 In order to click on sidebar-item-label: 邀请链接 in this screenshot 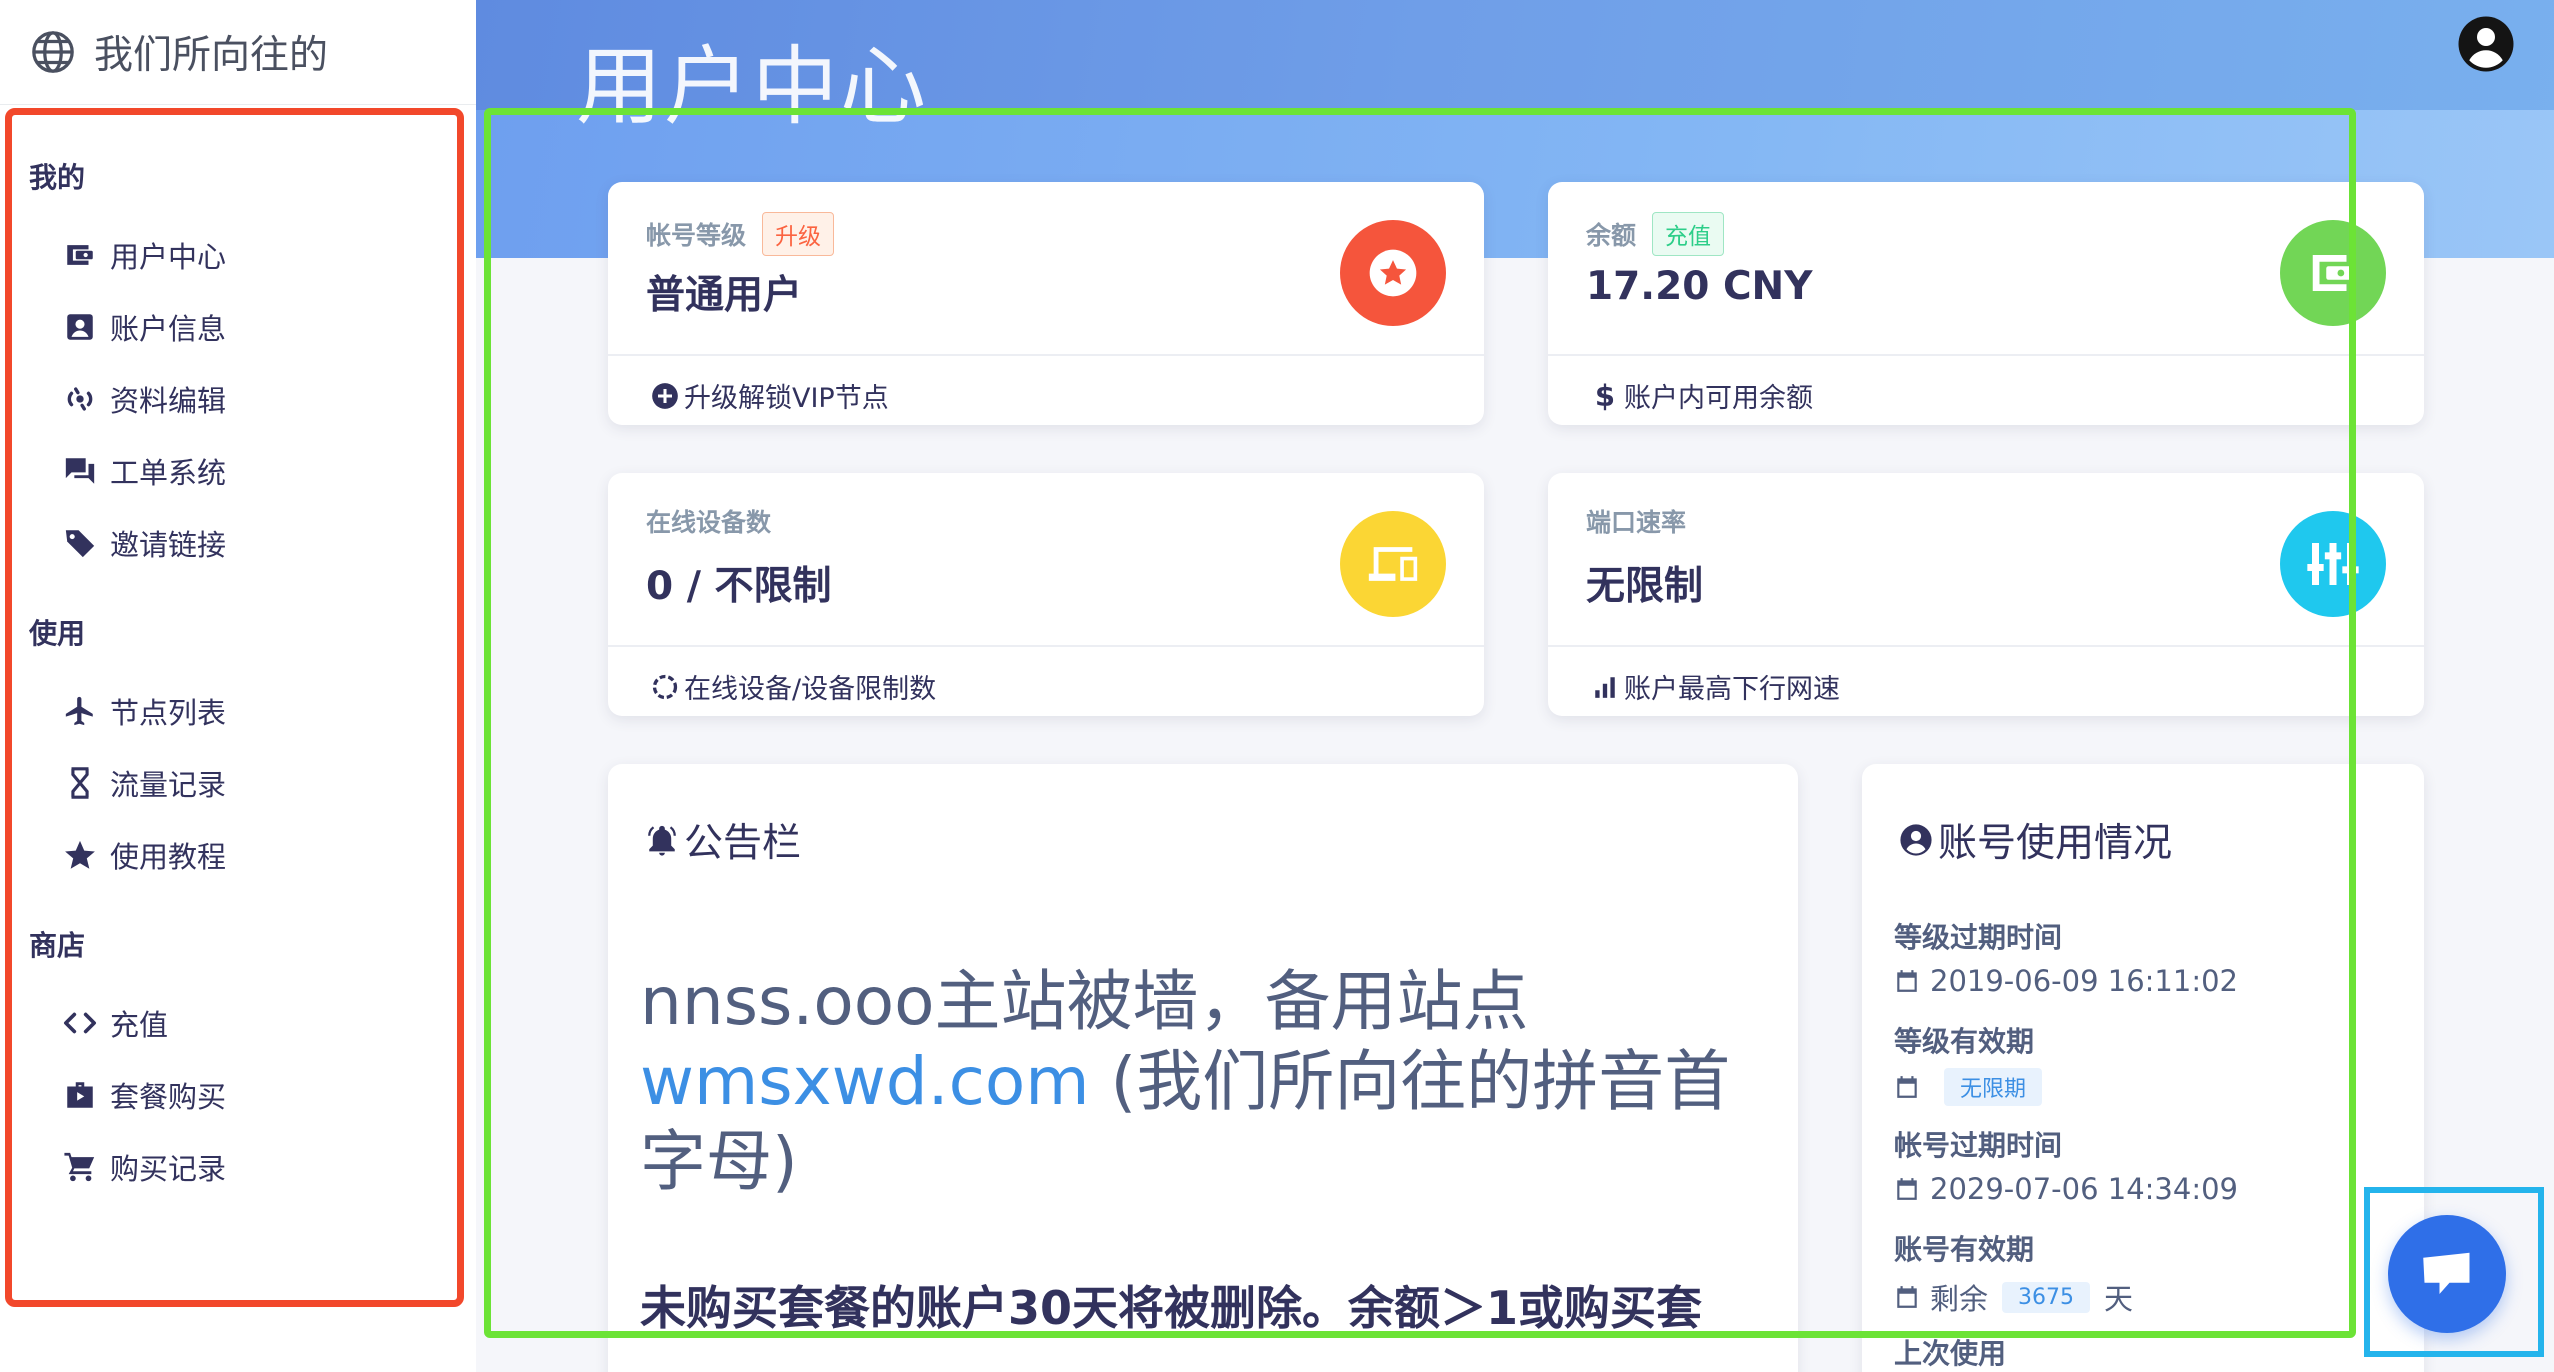, I will do `click(168, 545)`.